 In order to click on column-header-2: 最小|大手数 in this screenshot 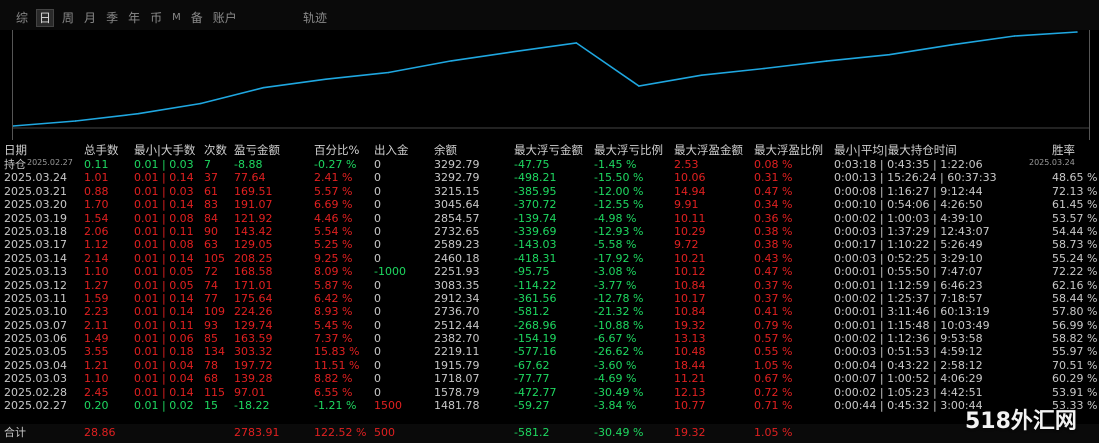, I will do `click(164, 150)`.